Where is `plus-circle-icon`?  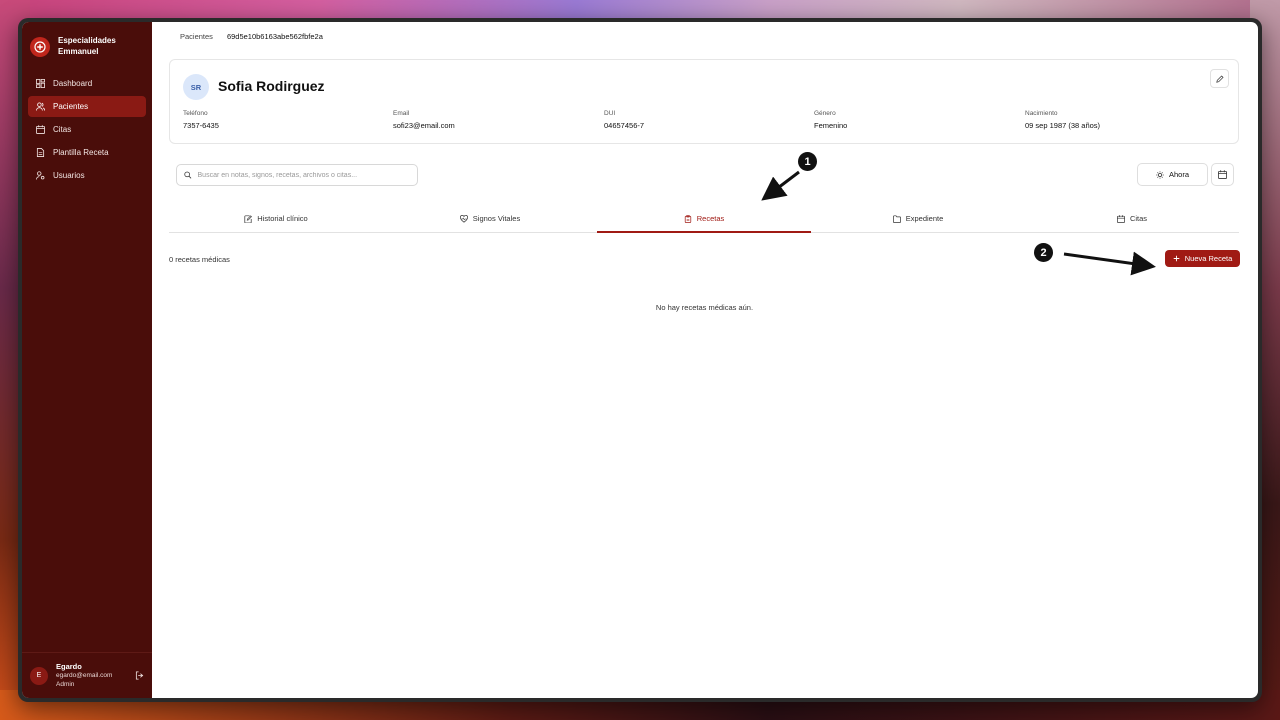 plus-circle-icon is located at coordinates (40, 46).